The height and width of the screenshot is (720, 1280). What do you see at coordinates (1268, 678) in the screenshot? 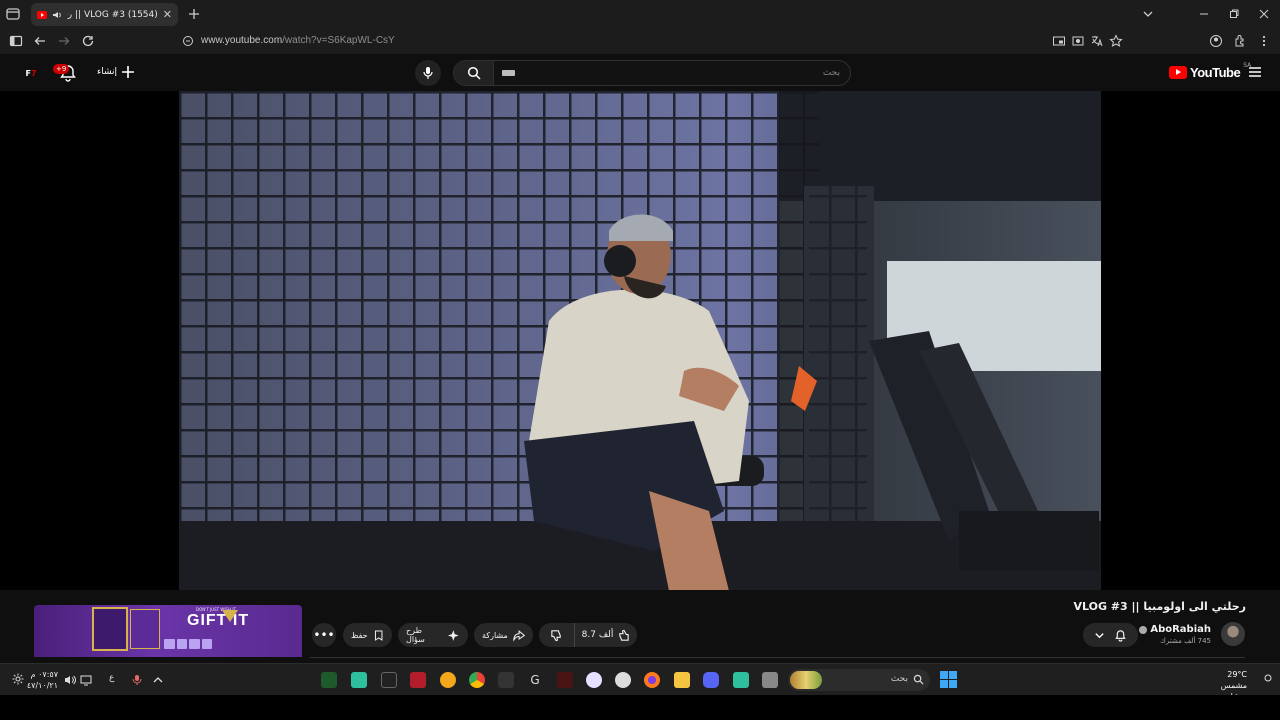
I see `sun-icon` at bounding box center [1268, 678].